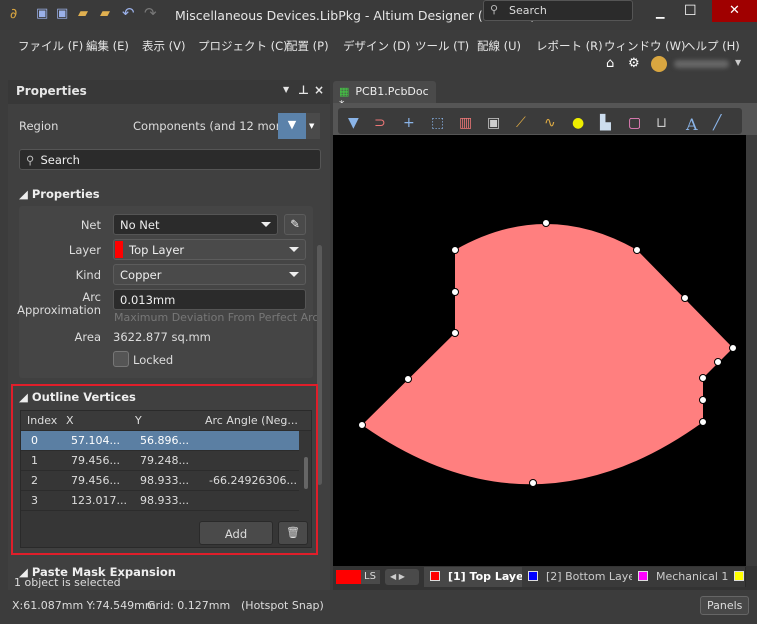  What do you see at coordinates (189, 605) in the screenshot?
I see `grid-size: Grid: 0.127mm` at bounding box center [189, 605].